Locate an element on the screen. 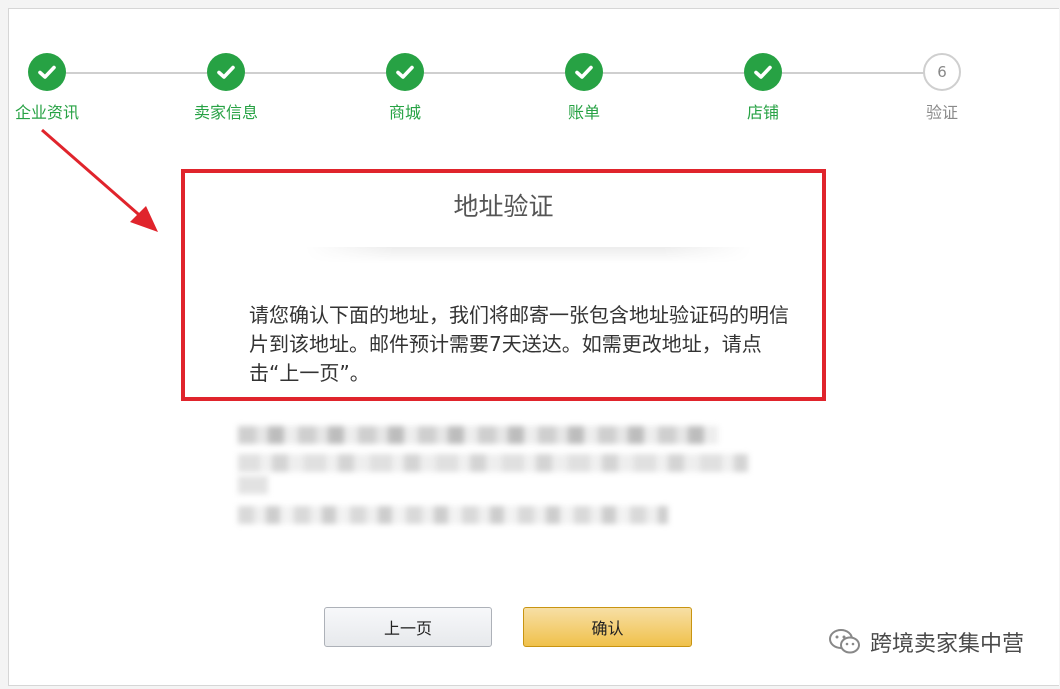 The height and width of the screenshot is (689, 1060). step-company-info: 企业资讯 is located at coordinates (48, 88).